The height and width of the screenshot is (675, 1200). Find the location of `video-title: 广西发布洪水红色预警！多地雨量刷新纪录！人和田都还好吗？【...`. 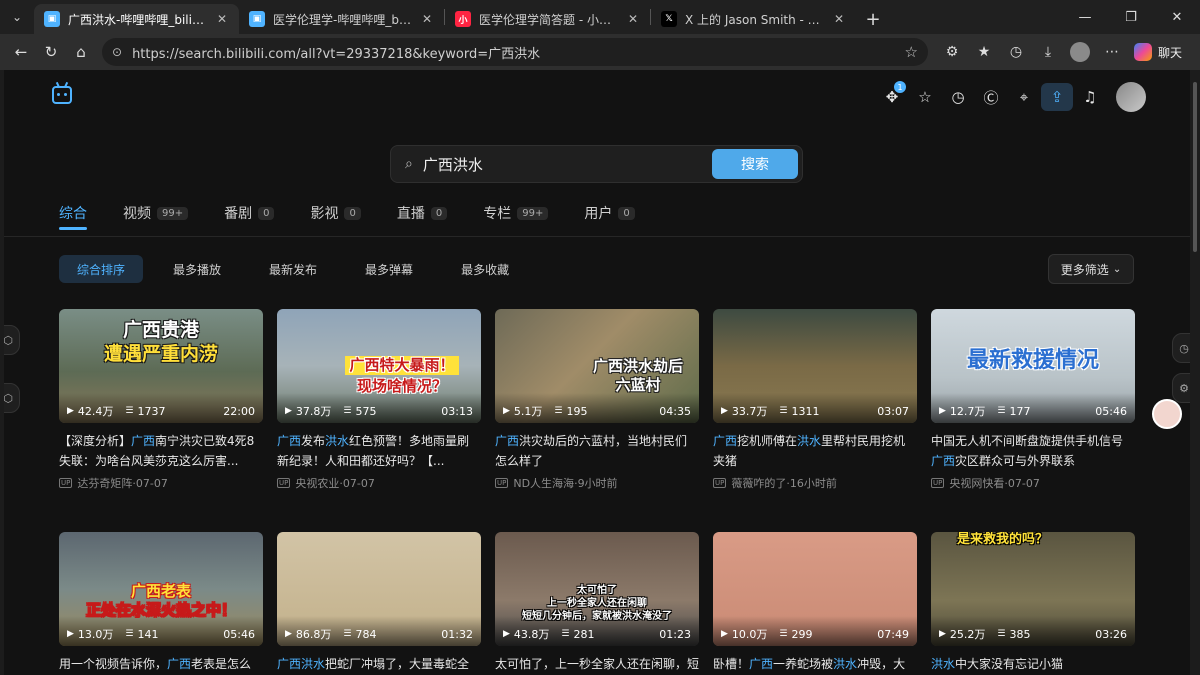

video-title: 广西发布洪水红色预警！多地雨量刷新纪录！人和田都还好吗？【... is located at coordinates (379, 451).